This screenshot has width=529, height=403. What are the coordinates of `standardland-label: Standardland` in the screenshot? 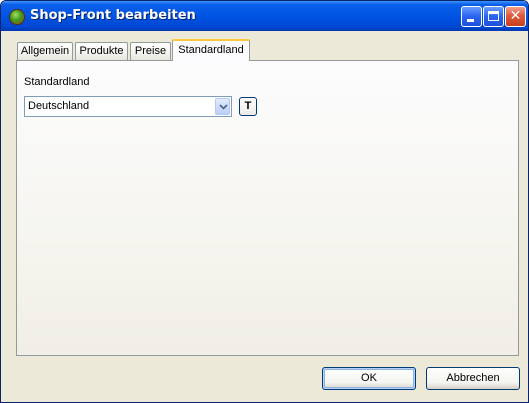 It's located at (57, 82).